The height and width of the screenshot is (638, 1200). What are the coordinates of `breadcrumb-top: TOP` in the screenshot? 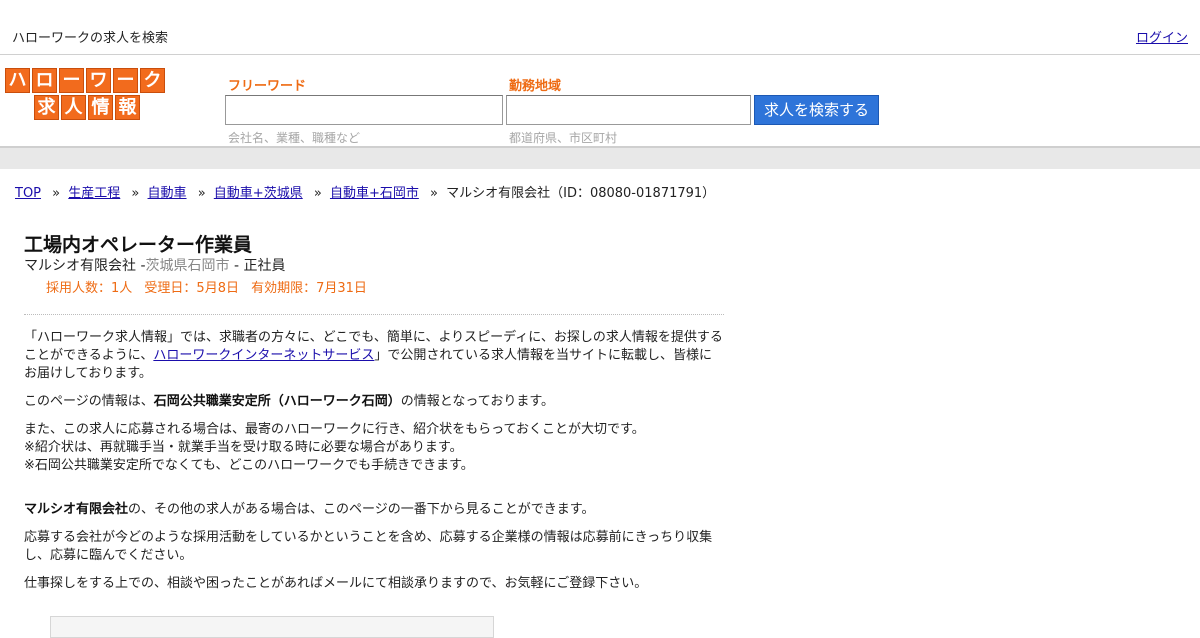 It's located at (28, 193).